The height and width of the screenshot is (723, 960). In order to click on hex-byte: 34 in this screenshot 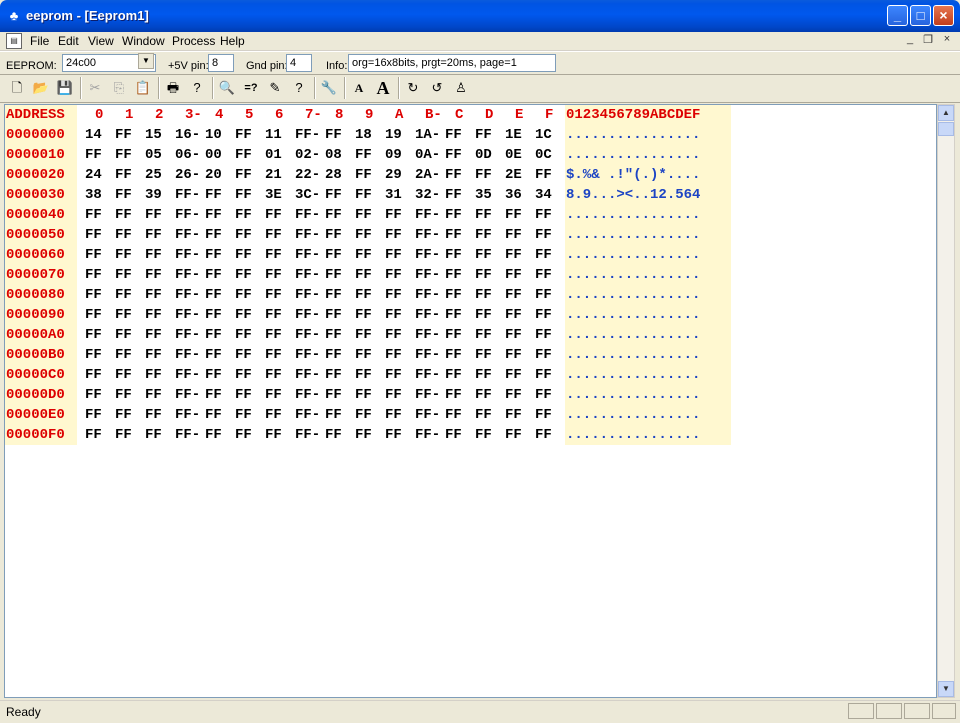, I will do `click(543, 195)`.